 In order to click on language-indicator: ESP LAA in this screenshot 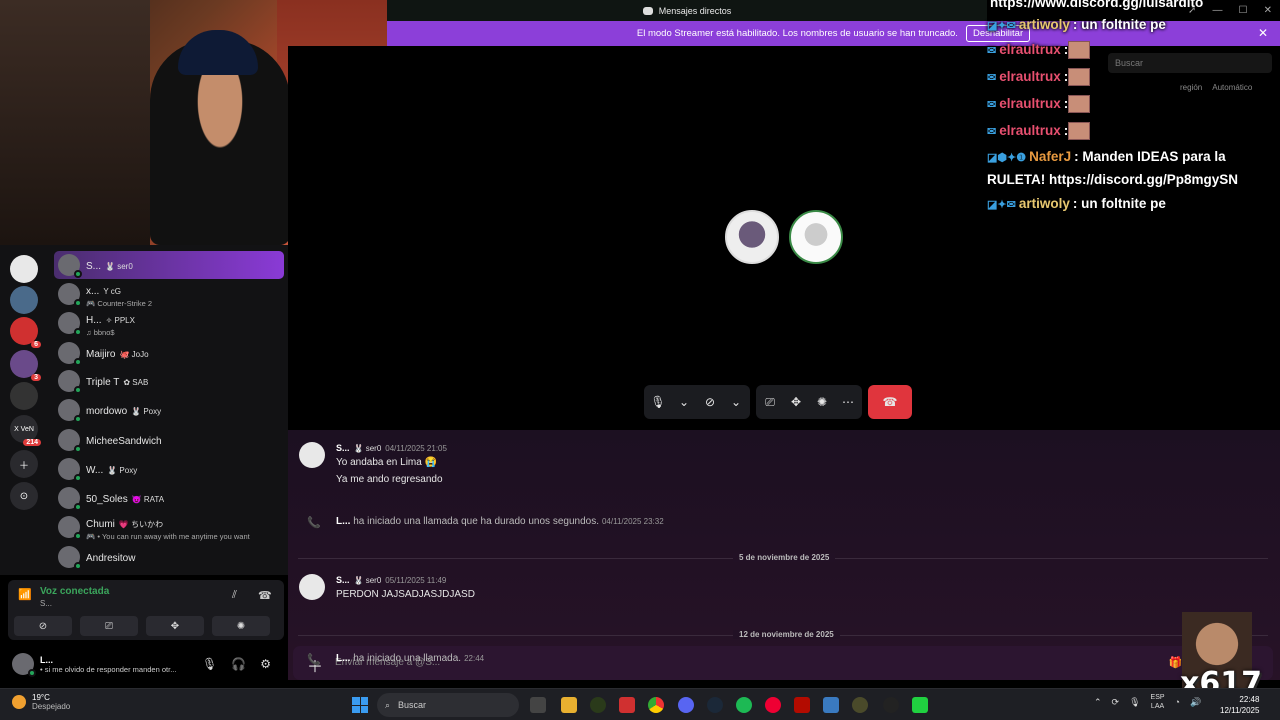, I will do `click(1158, 702)`.